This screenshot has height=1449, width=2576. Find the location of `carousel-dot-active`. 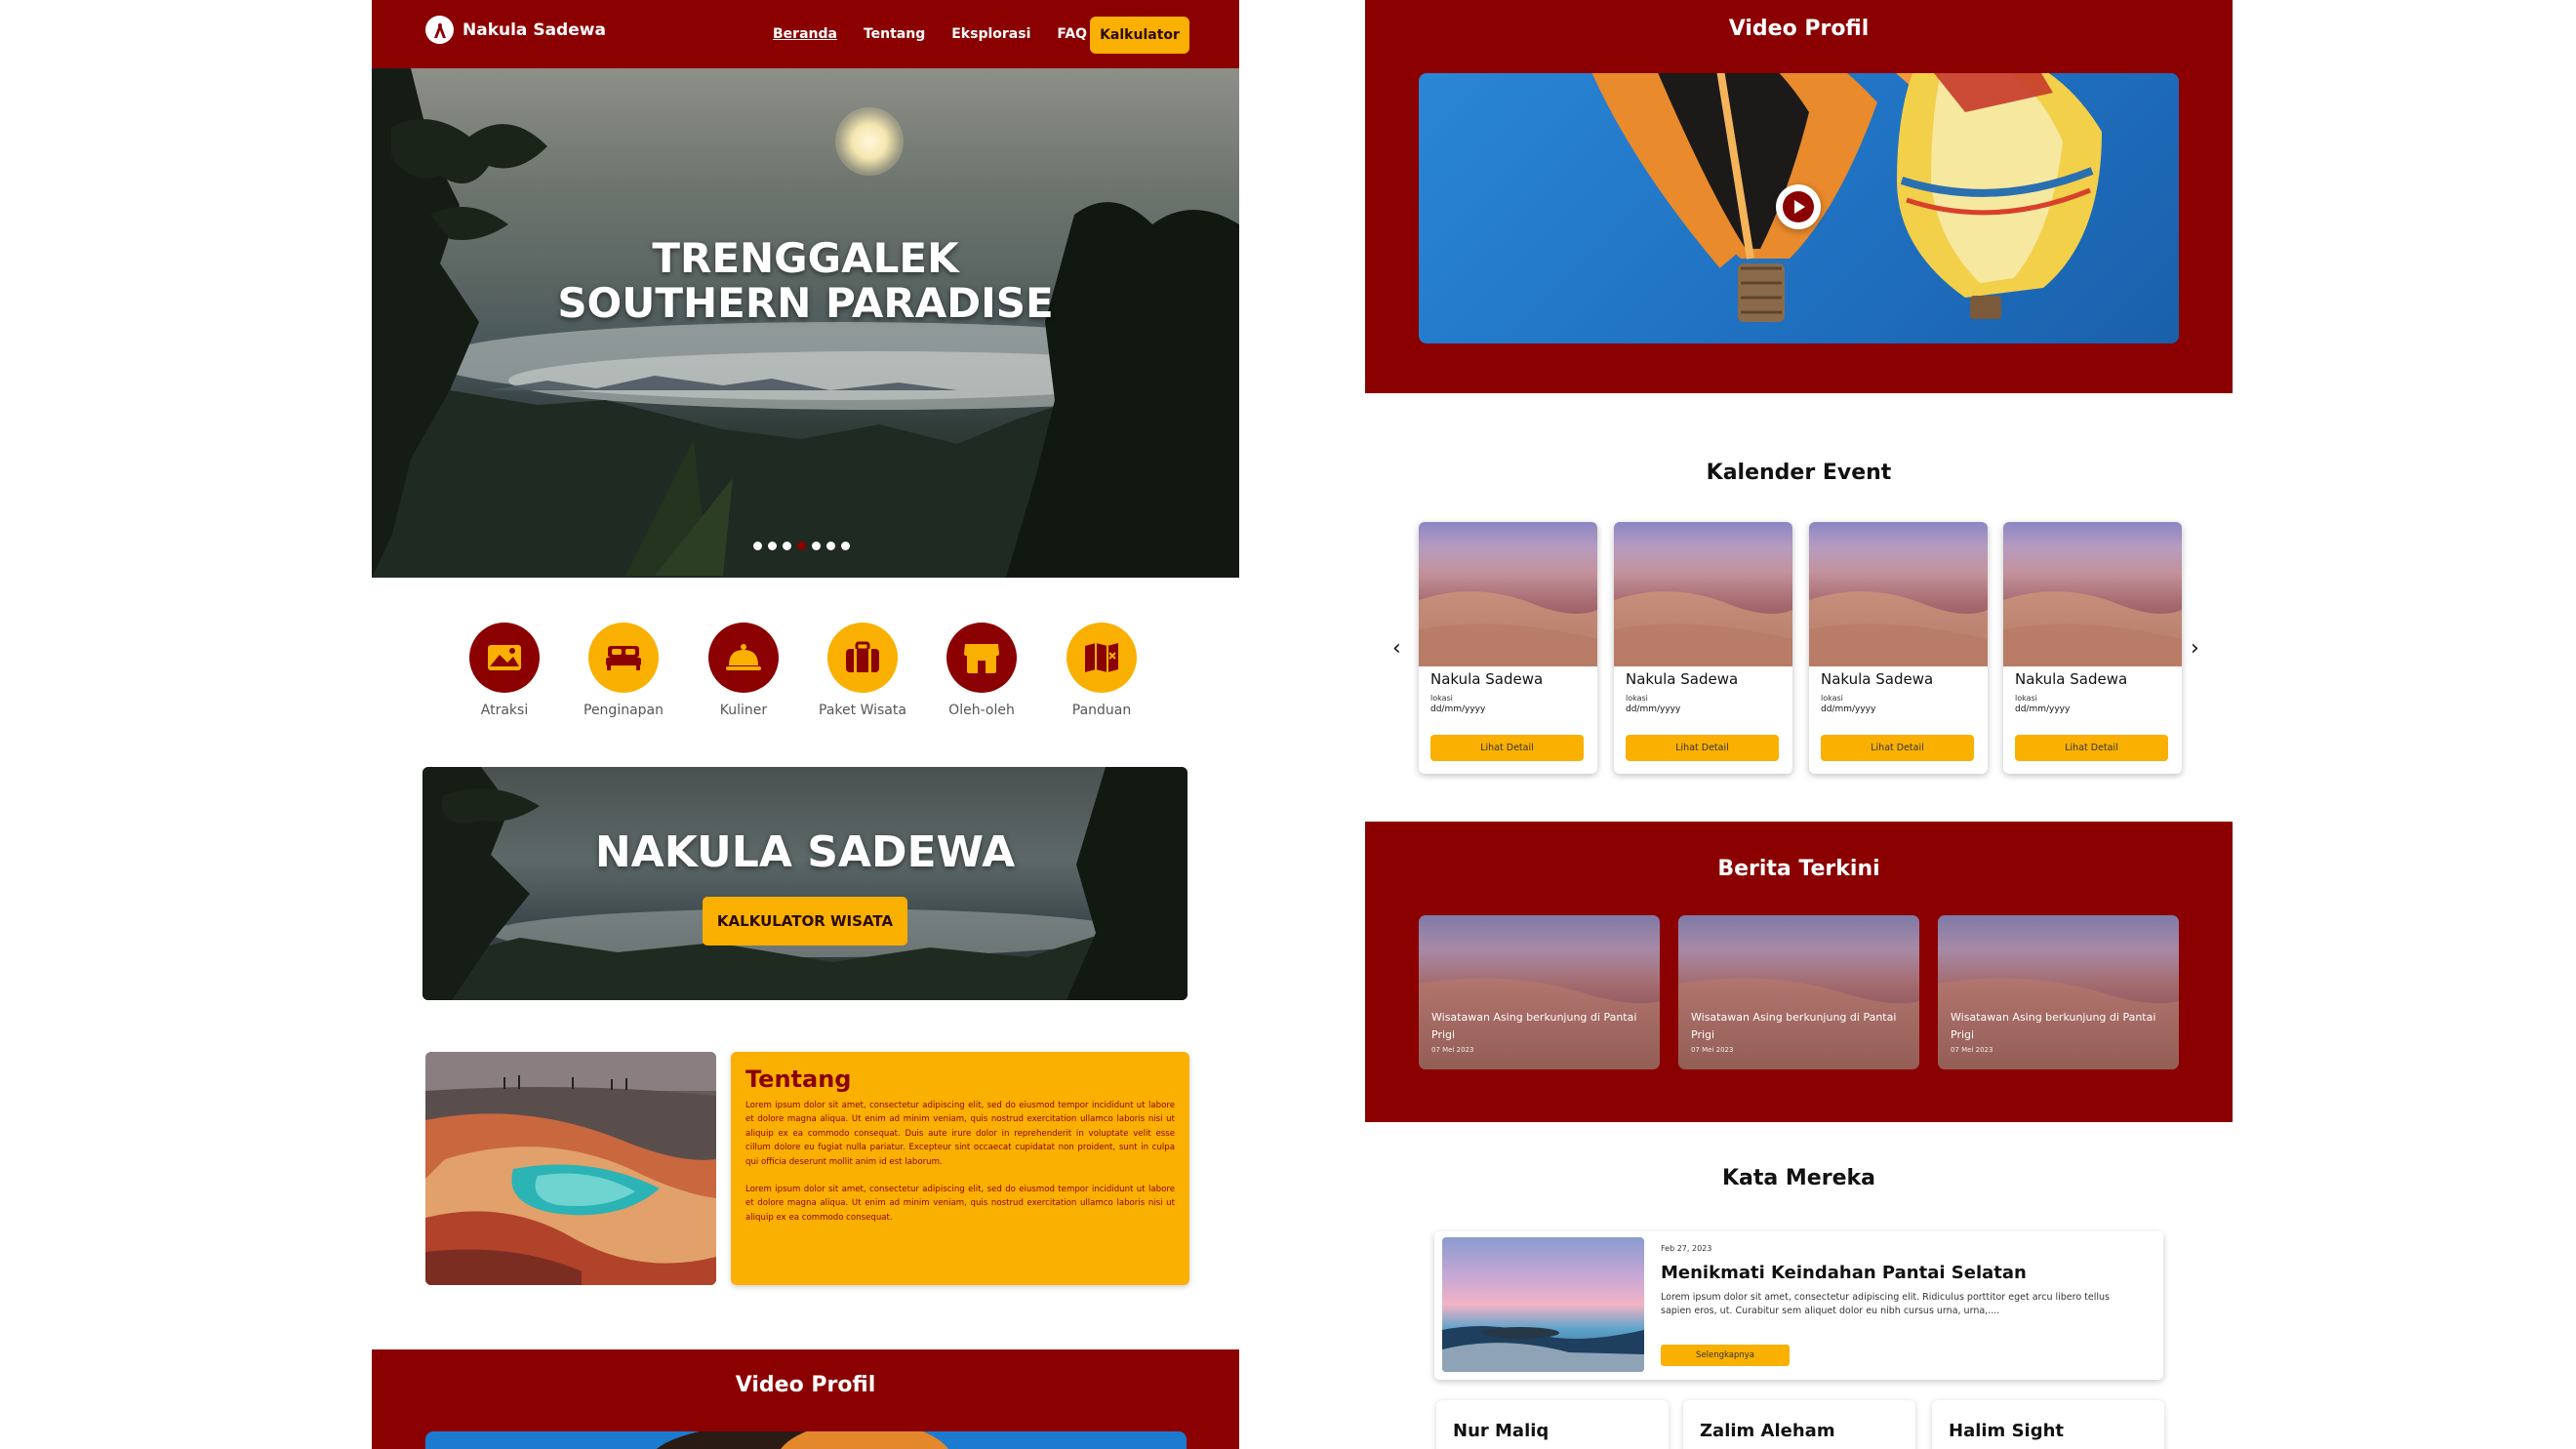

carousel-dot-active is located at coordinates (801, 546).